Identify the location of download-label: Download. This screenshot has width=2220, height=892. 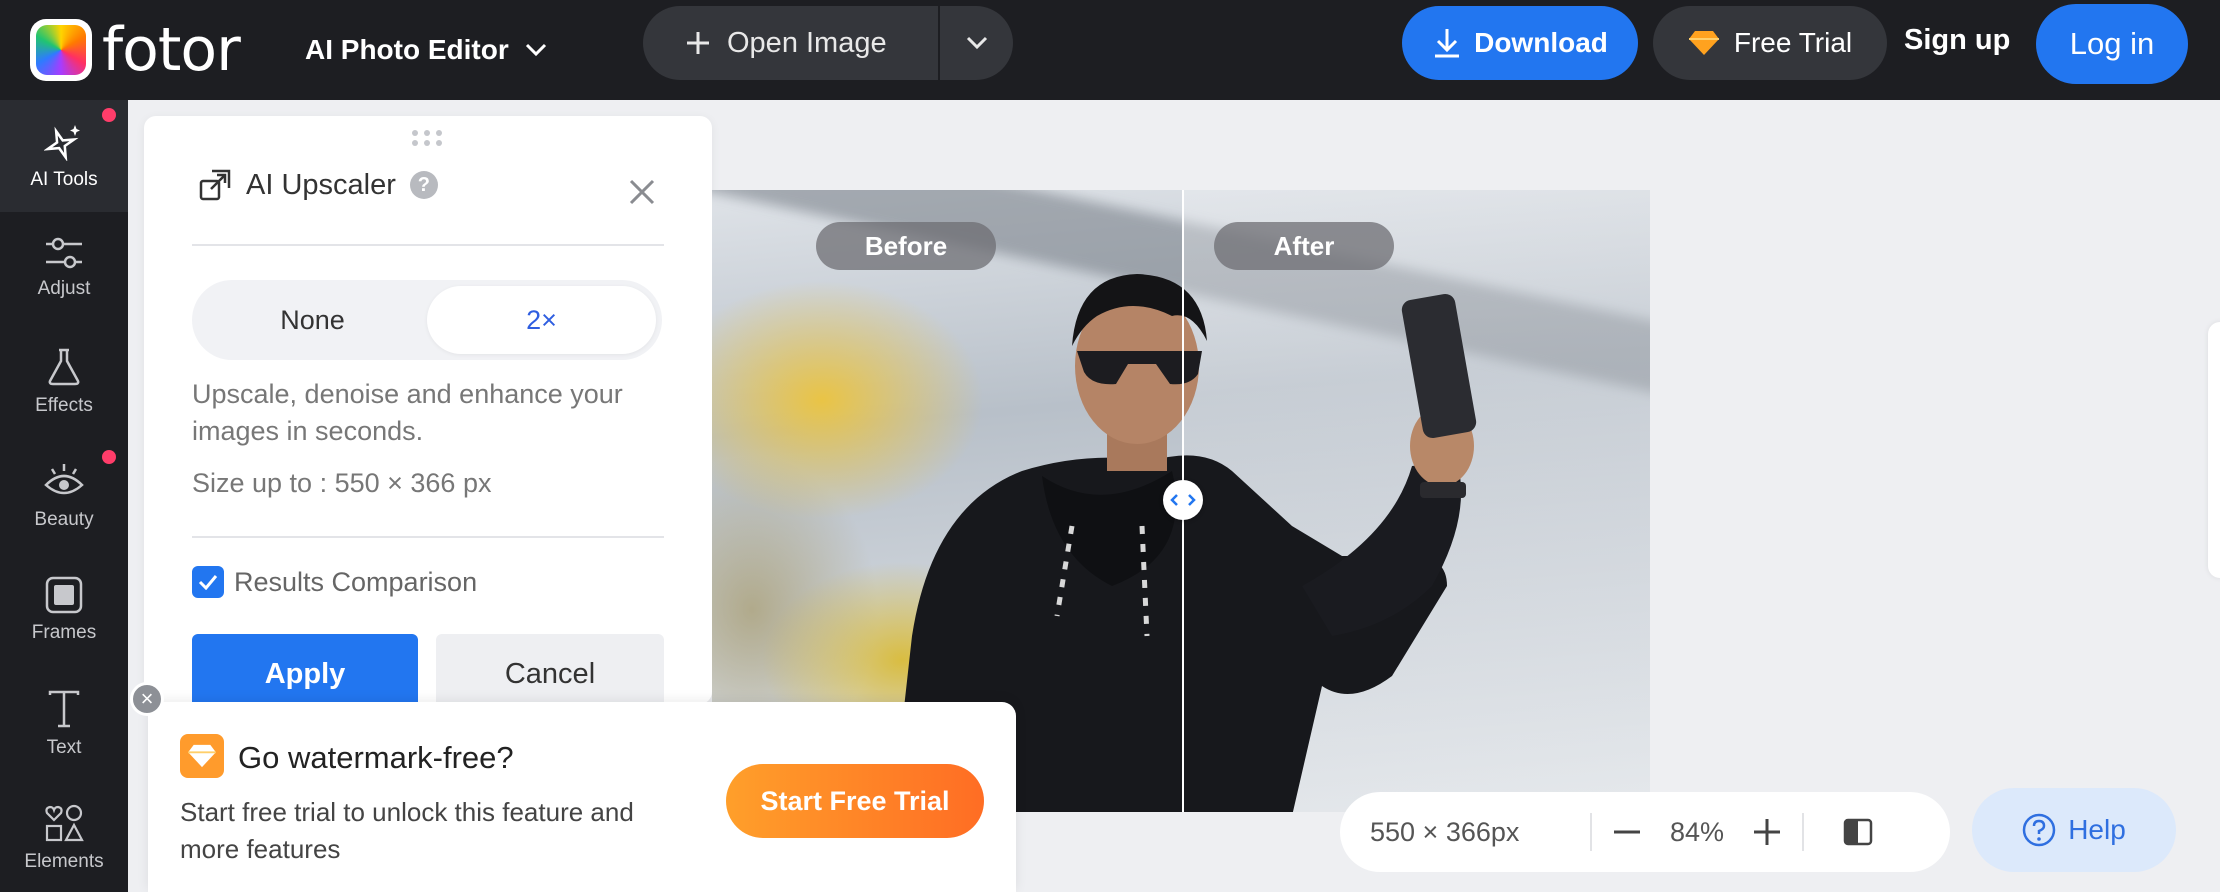
(1541, 42).